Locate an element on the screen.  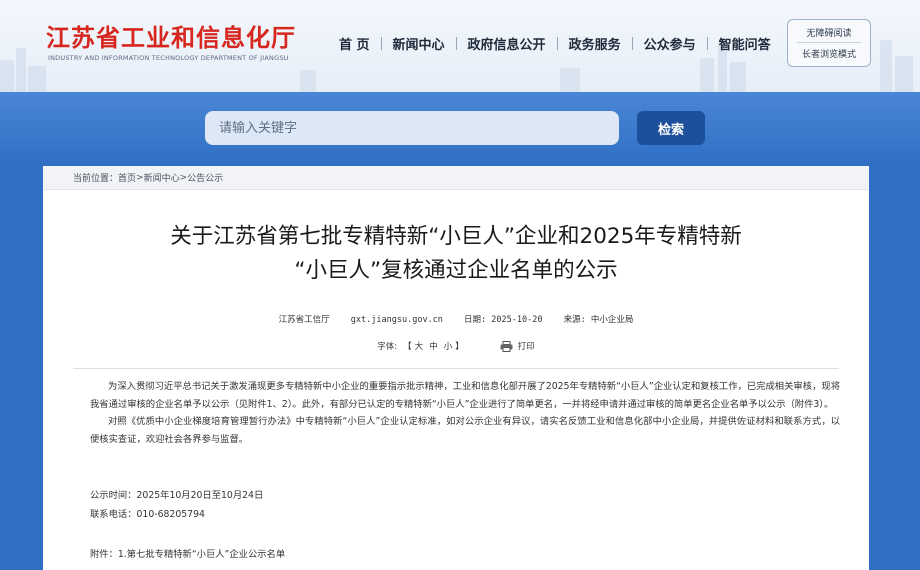
breadcrumb-news: 新闻中心 is located at coordinates (162, 177).